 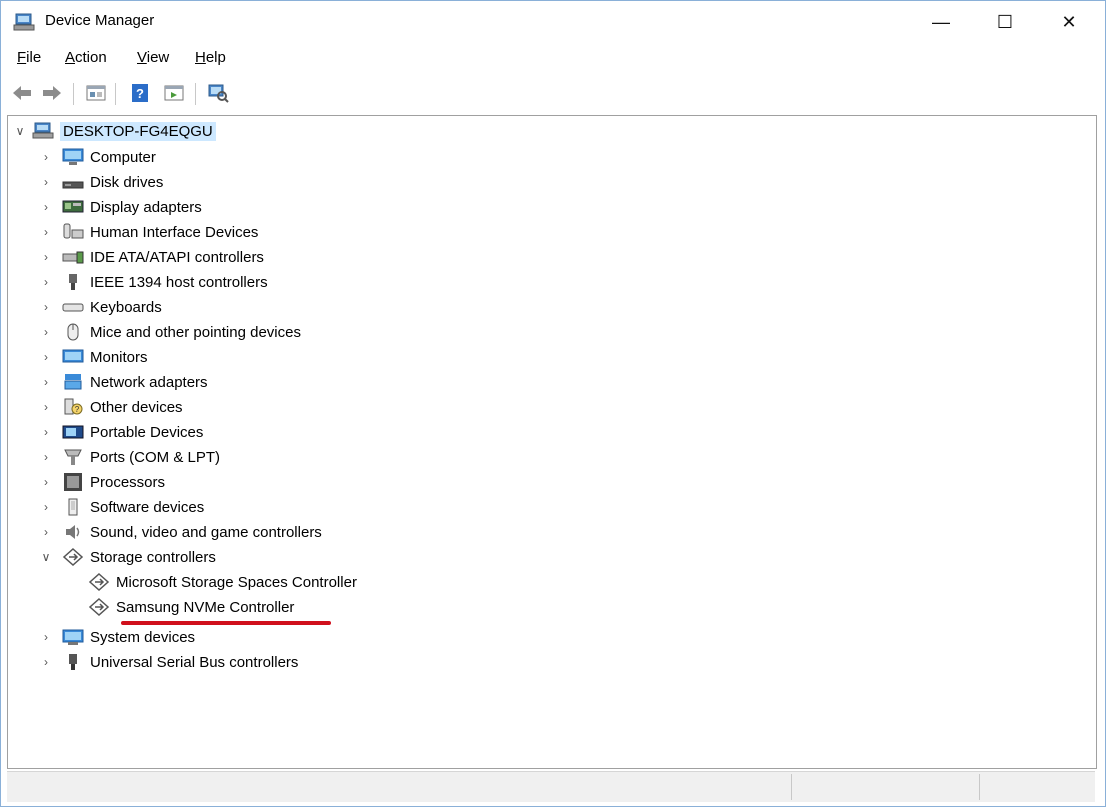 I want to click on tree-item-label: Display adapters, so click(x=146, y=207).